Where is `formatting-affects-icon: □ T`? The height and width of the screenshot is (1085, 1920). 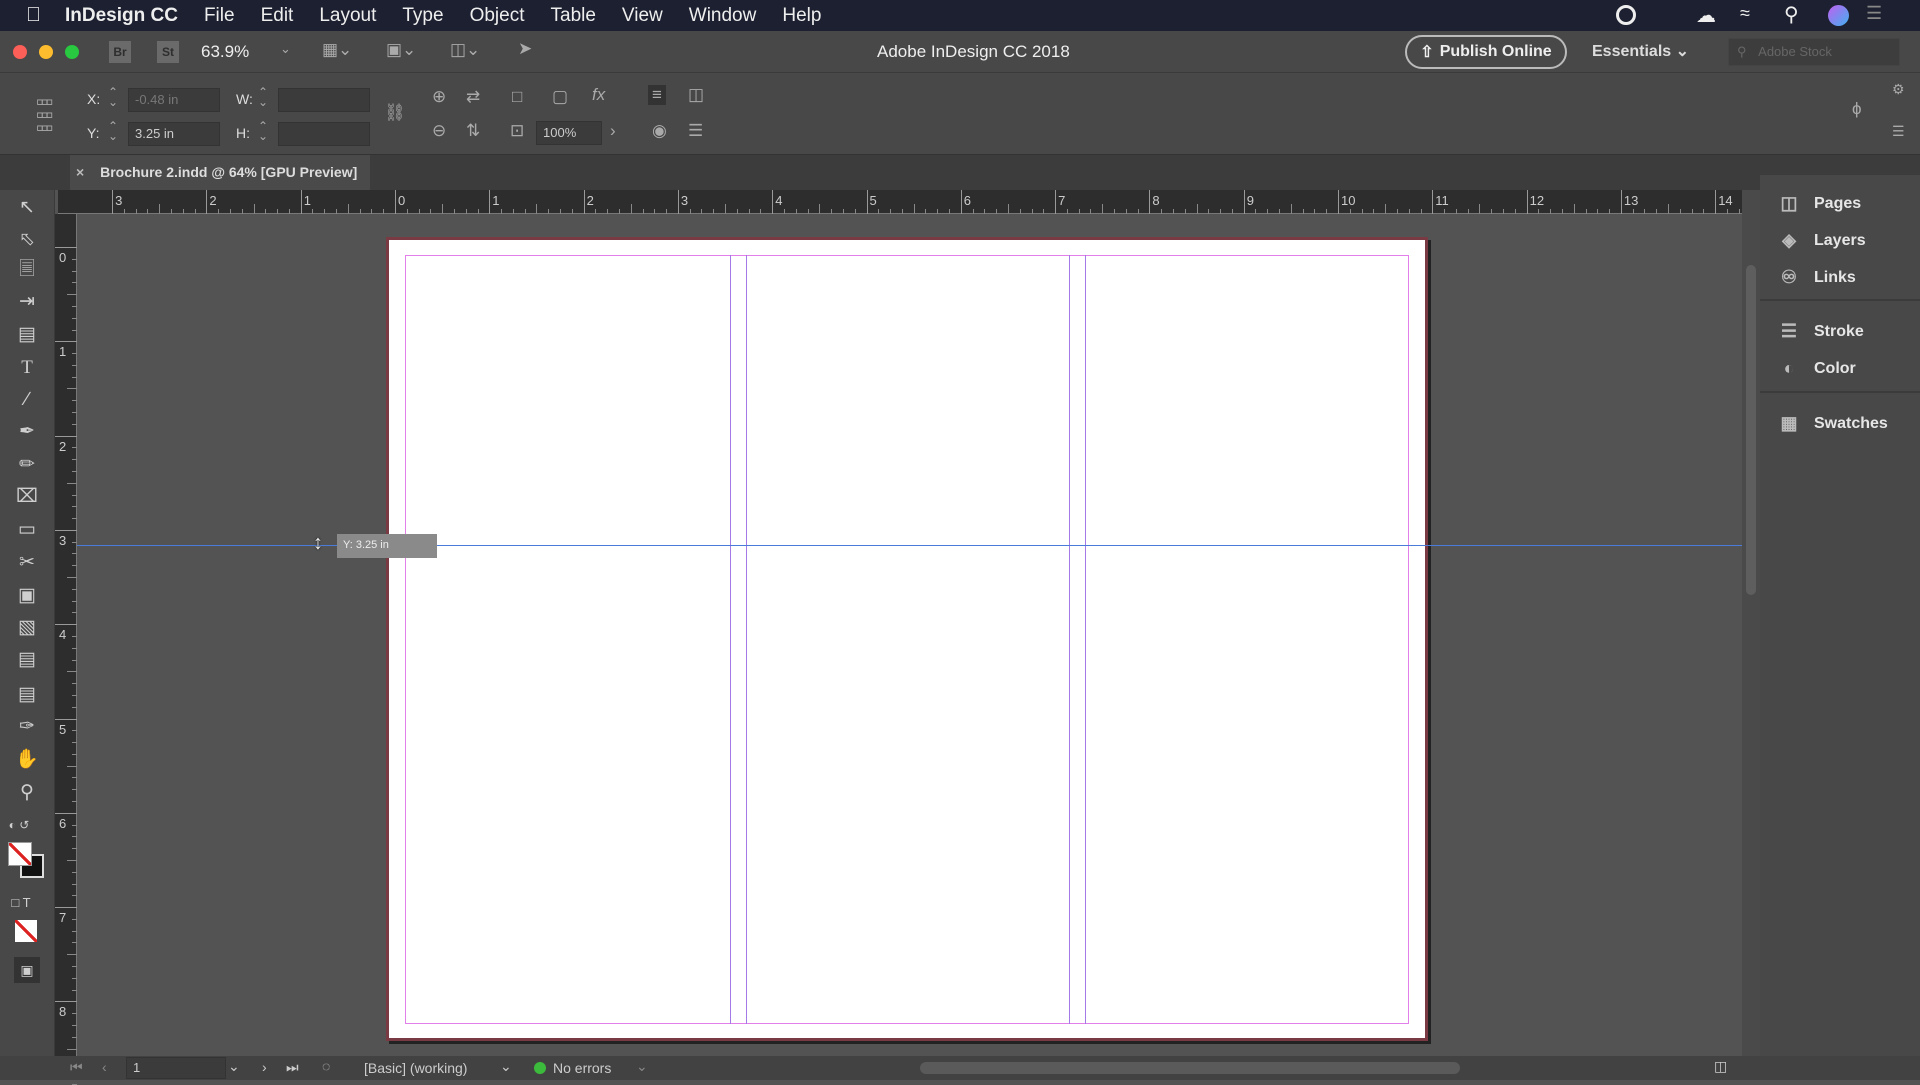
formatting-affects-icon: □ T is located at coordinates (21, 903).